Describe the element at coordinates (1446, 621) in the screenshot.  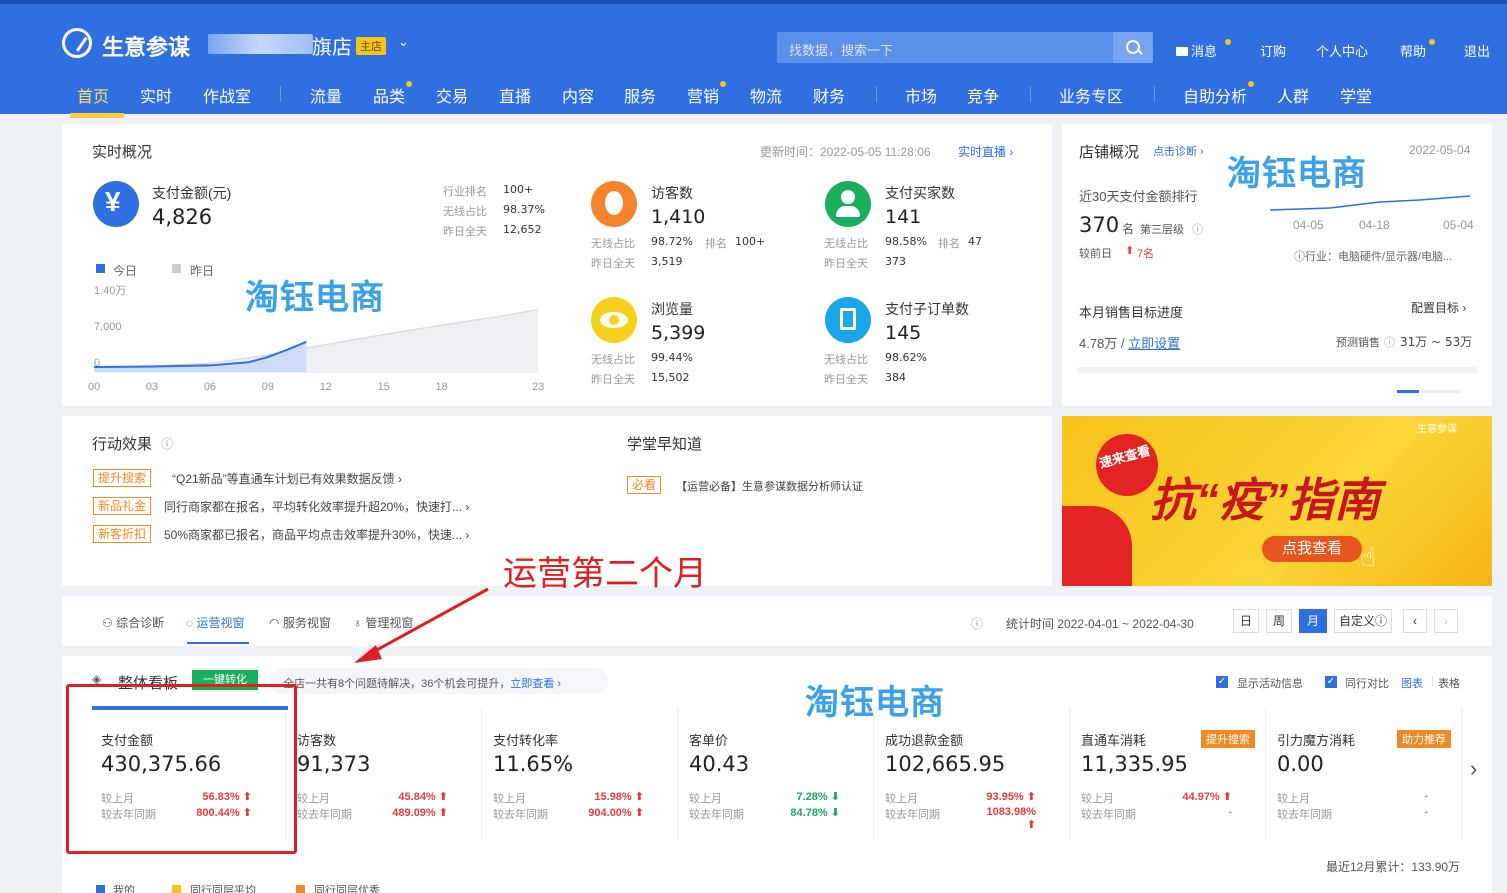
I see `next-period-button: ›` at that location.